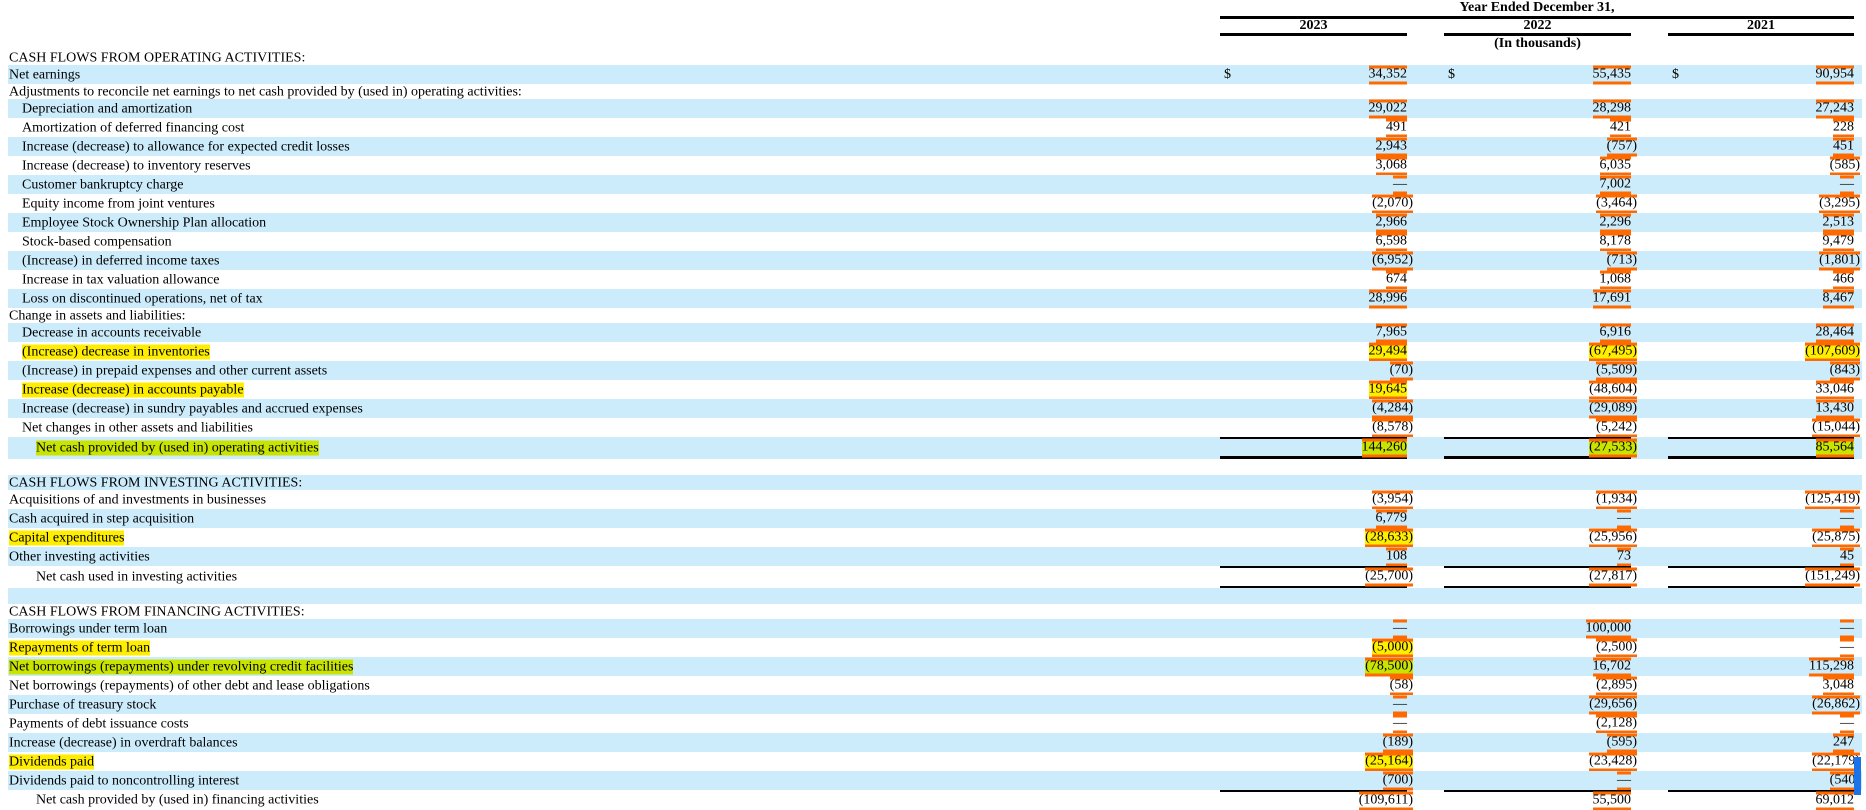  I want to click on table-row: Customer bankruptcy charge — 7,002 —, so click(935, 184).